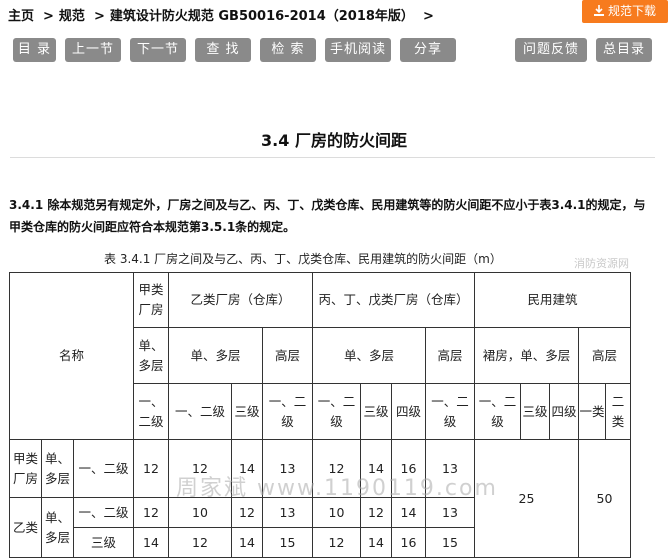 The height and width of the screenshot is (558, 668). Describe the element at coordinates (551, 50) in the screenshot. I see `feedback-button: 问题反馈` at that location.